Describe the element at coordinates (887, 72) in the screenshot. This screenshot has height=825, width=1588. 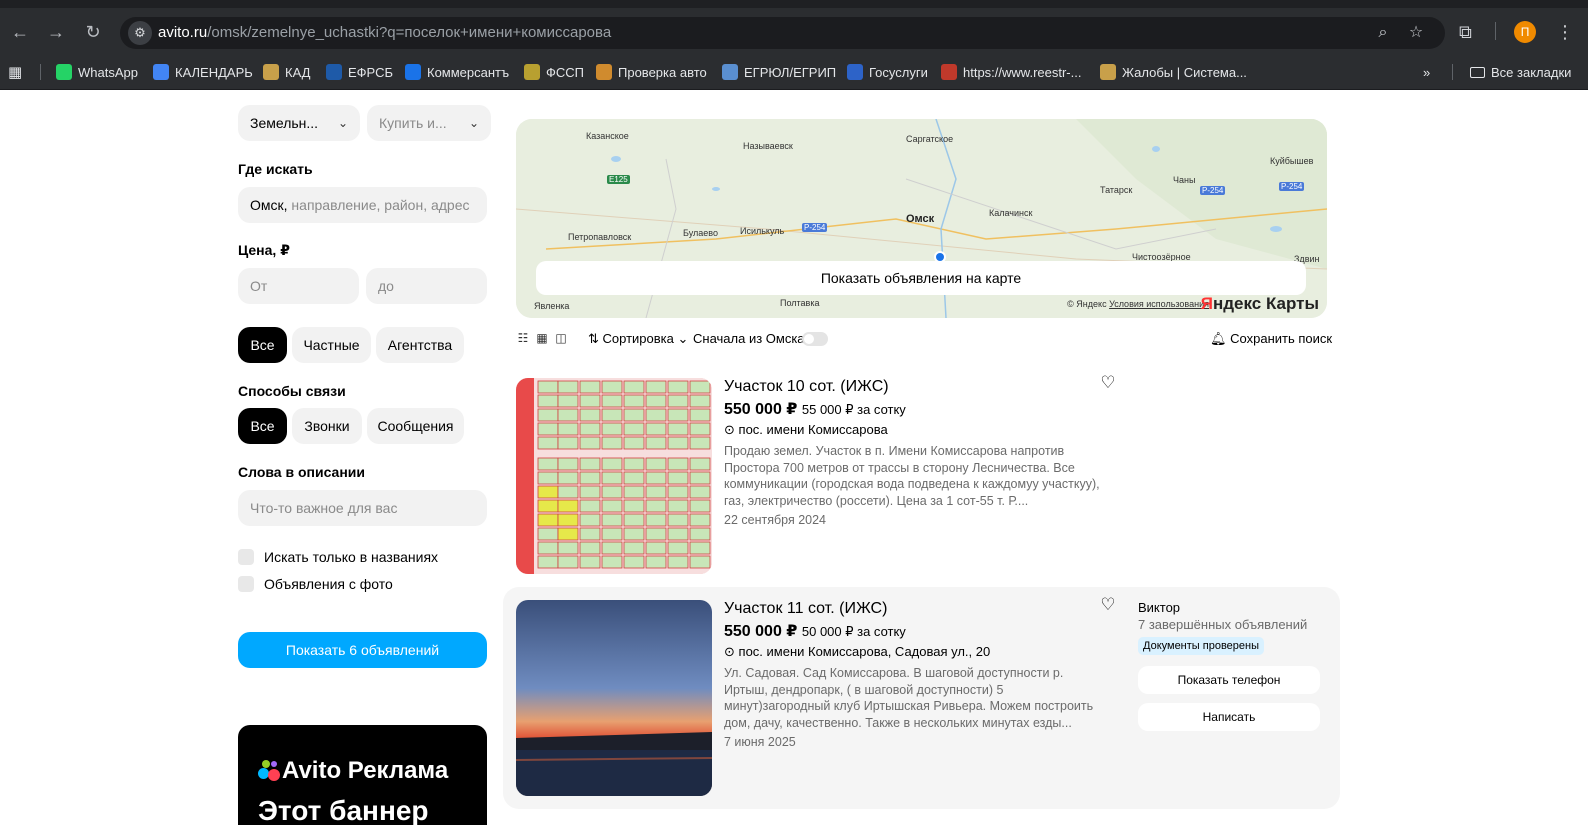
I see `bookmark-item: Госуслуги` at that location.